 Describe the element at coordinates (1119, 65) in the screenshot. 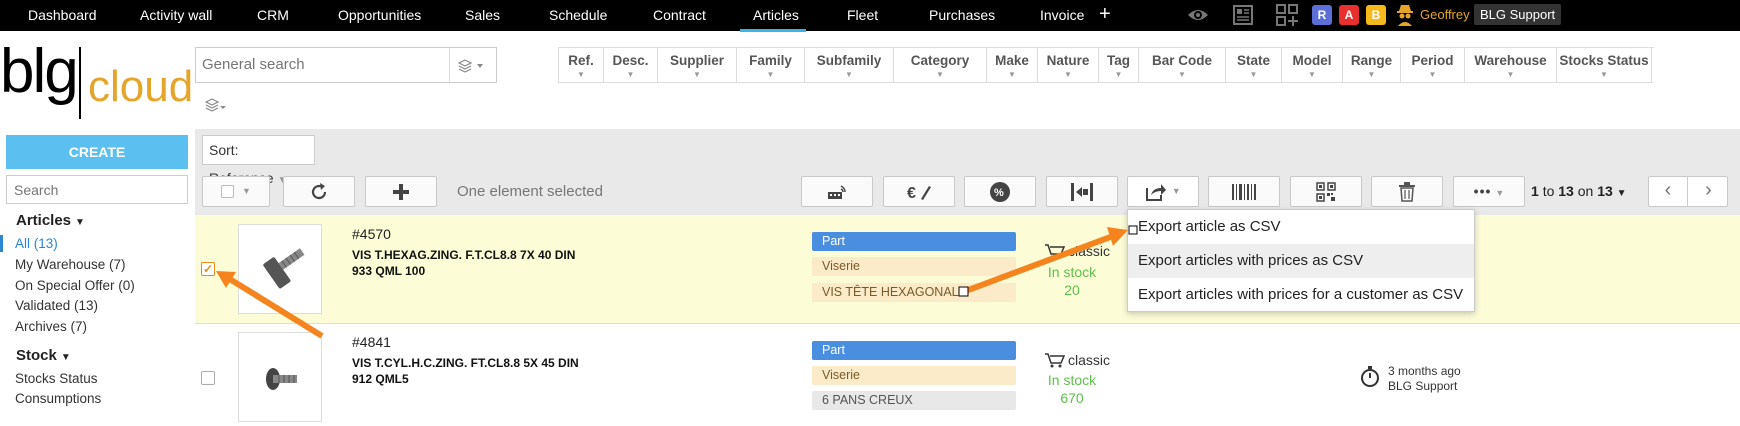

I see `filter-tag: Tag ▼` at that location.